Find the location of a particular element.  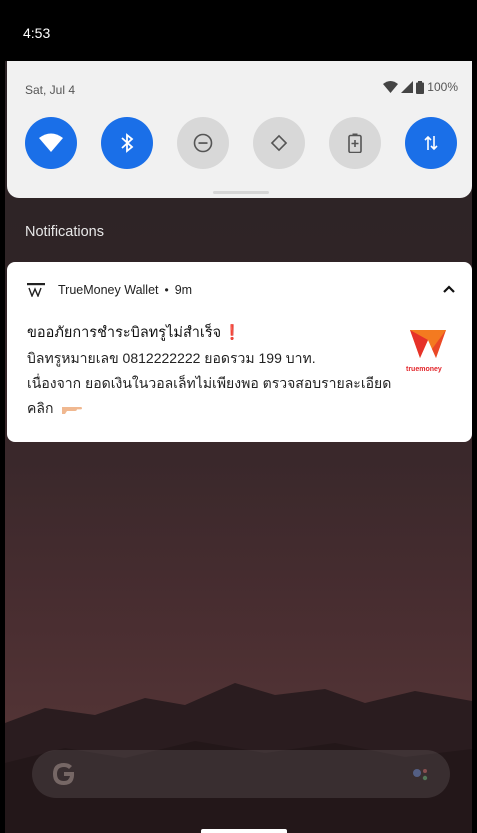

battery-icon is located at coordinates (420, 87).